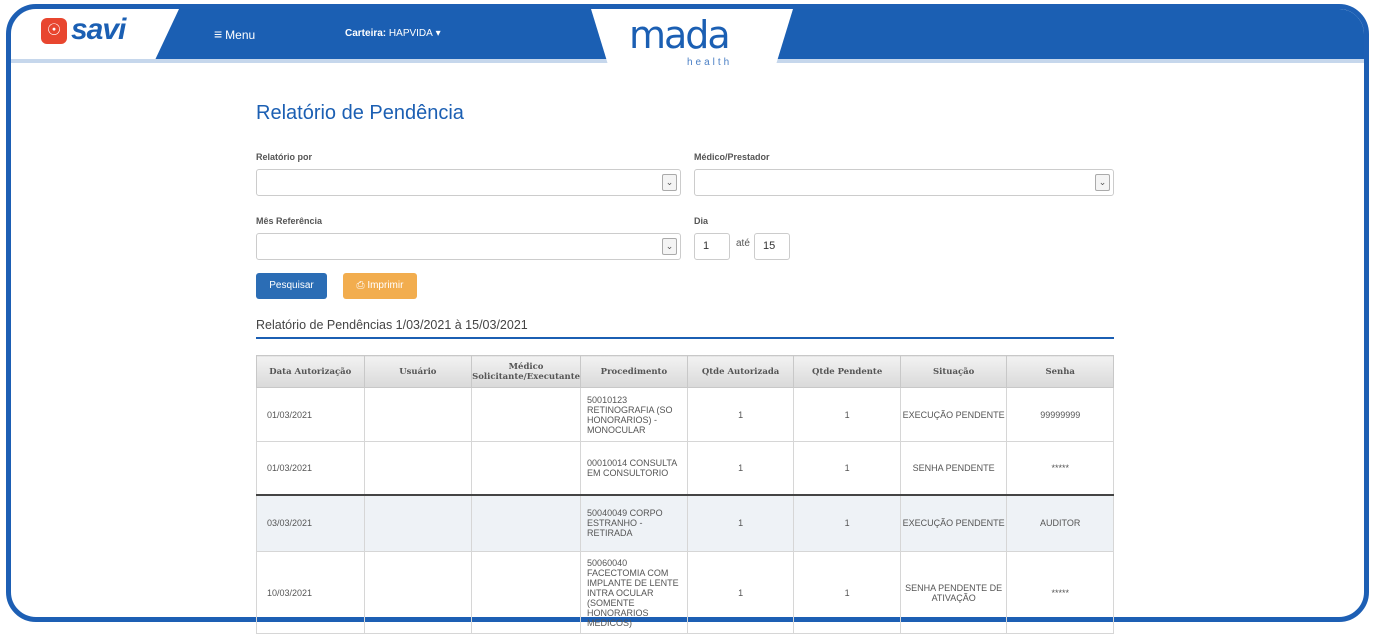 This screenshot has height=634, width=1375. I want to click on cell-procedimento: 50040049 CORPO ESTRANHO - RETIRADA, so click(634, 523).